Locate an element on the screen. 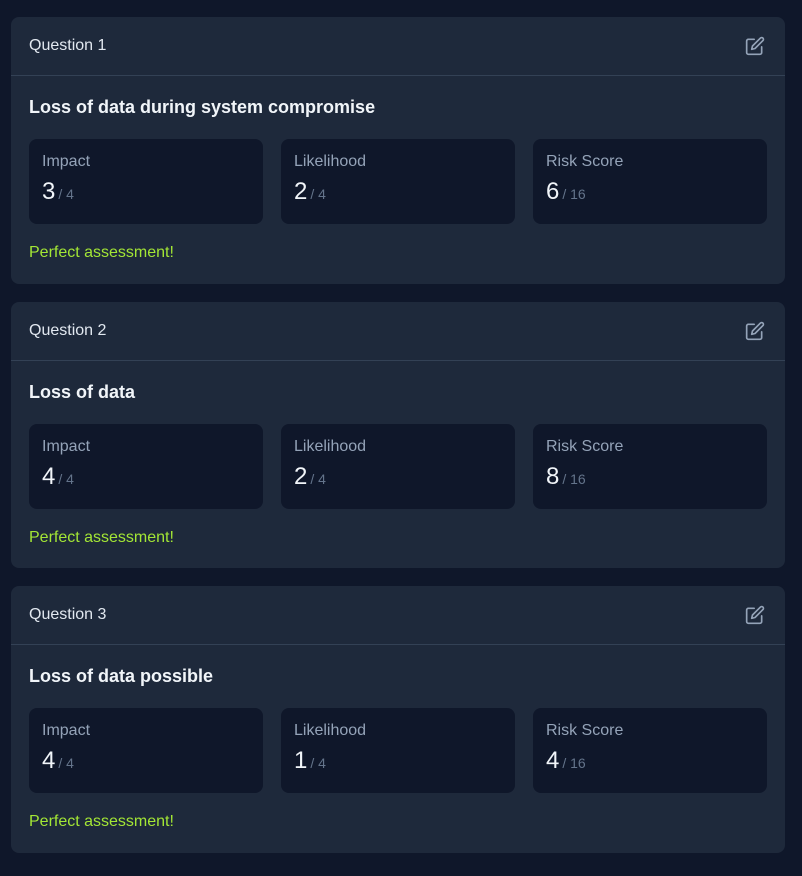 The image size is (802, 876). question-title: Loss of data during system compromise is located at coordinates (202, 107).